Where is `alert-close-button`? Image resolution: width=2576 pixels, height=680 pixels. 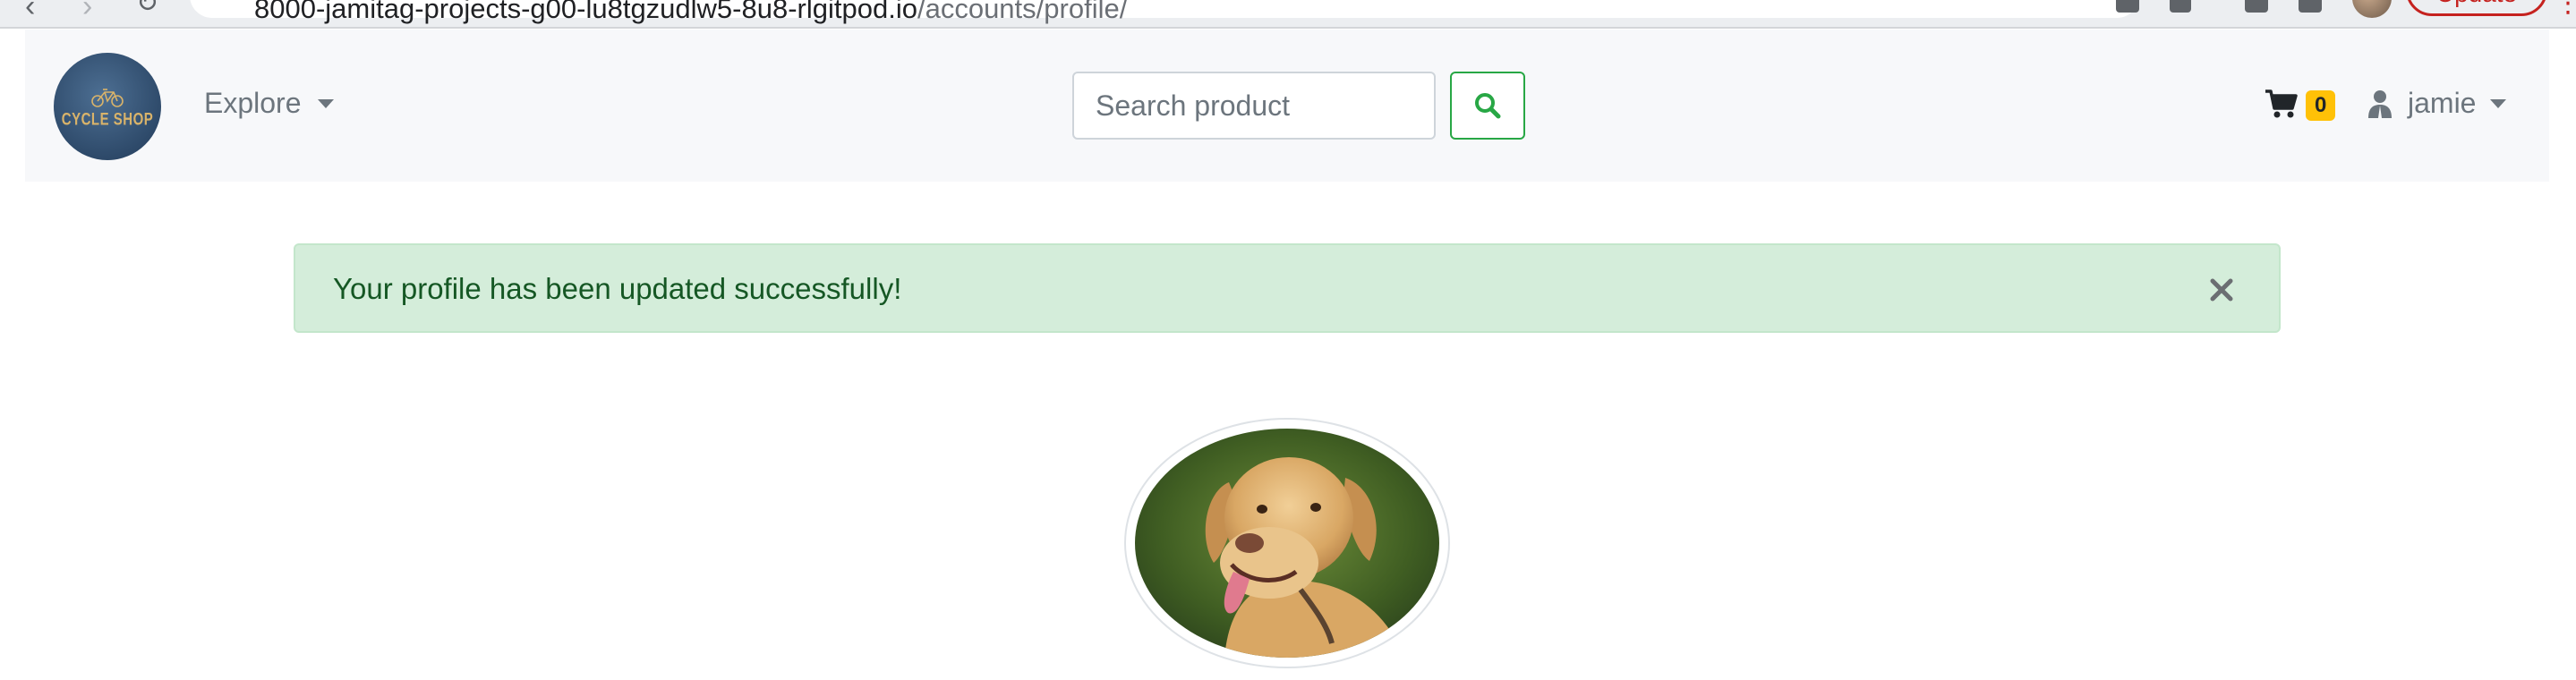 alert-close-button is located at coordinates (2221, 289).